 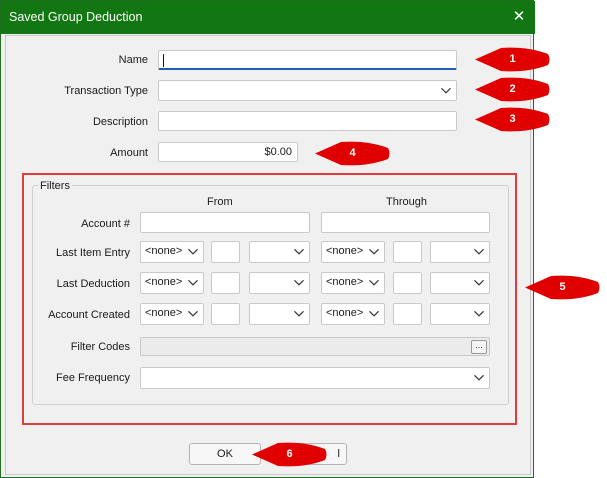 I want to click on callout-arrow-1: 1, so click(x=512, y=59).